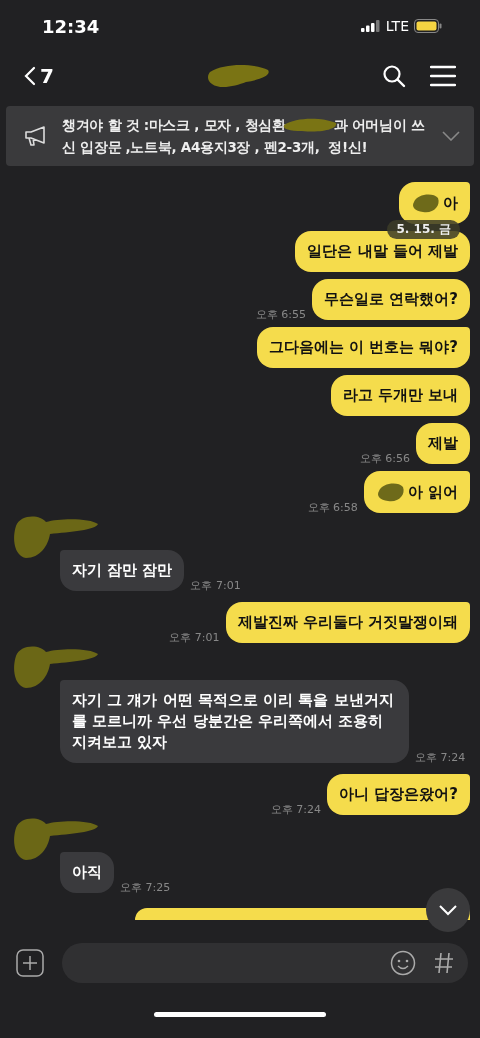 The height and width of the screenshot is (1038, 480). What do you see at coordinates (397, 26) in the screenshot?
I see `network-label: LTE` at bounding box center [397, 26].